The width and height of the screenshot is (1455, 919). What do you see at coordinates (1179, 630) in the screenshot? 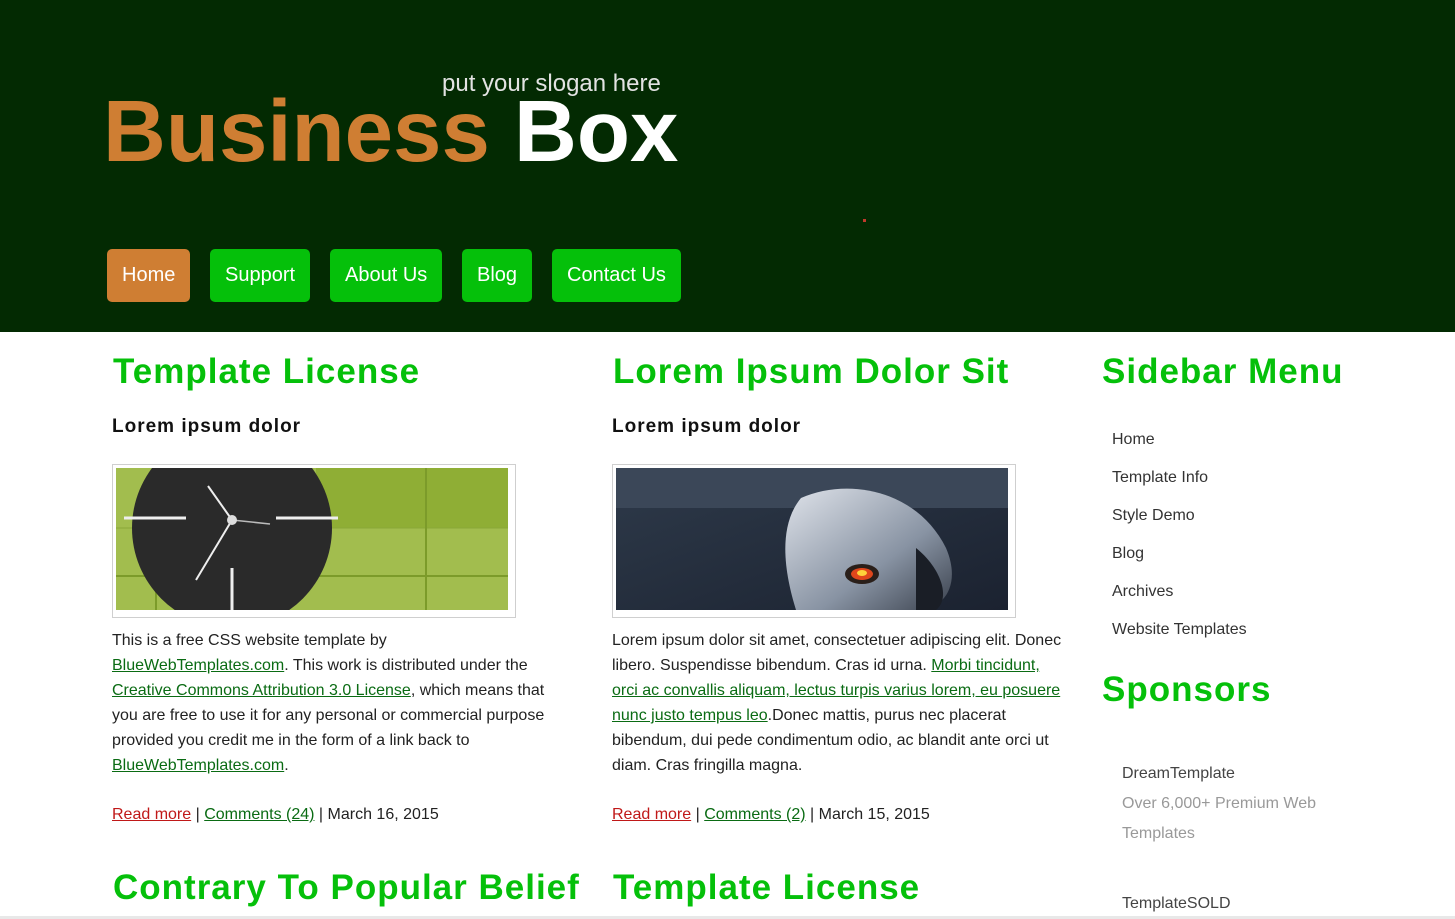
I see `sidebar-item-website-templates: Website Templates` at bounding box center [1179, 630].